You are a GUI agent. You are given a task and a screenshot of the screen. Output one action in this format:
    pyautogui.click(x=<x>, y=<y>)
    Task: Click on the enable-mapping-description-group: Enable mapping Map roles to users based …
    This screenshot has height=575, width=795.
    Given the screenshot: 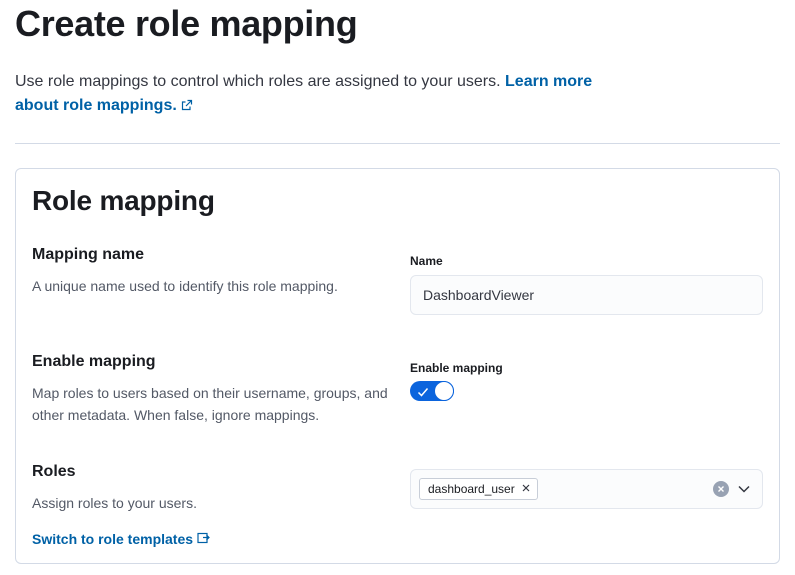 What is the action you would take?
    pyautogui.click(x=212, y=389)
    